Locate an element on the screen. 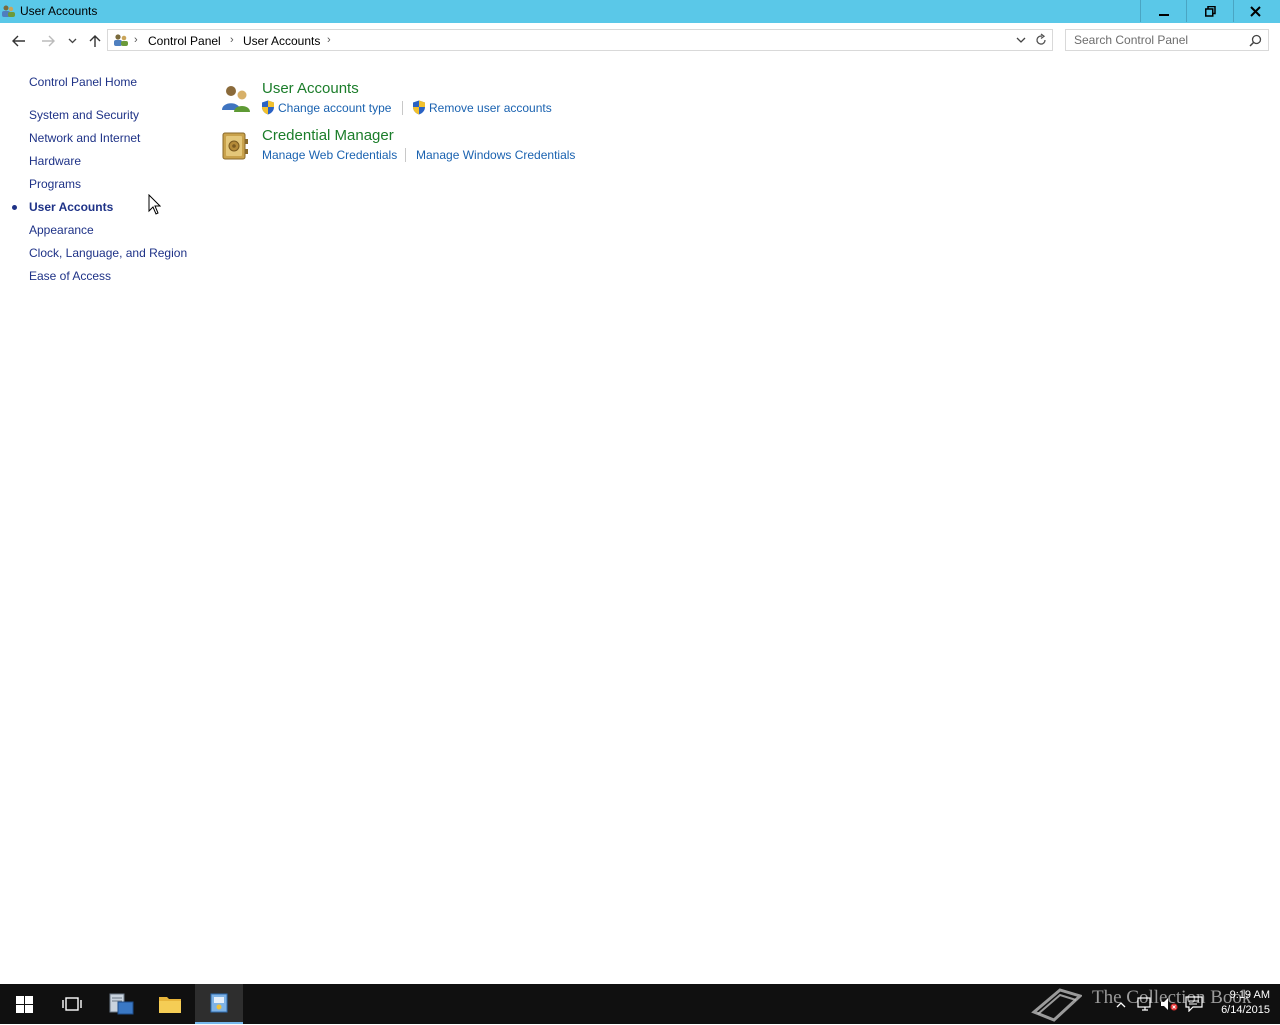  volume-muted-icon is located at coordinates (1169, 1004).